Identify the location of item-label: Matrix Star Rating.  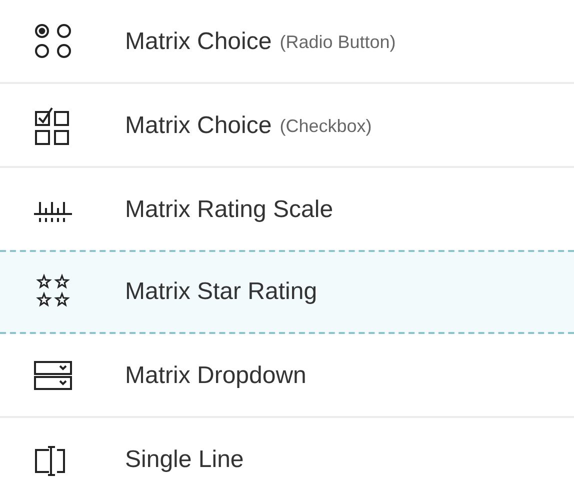
(221, 292).